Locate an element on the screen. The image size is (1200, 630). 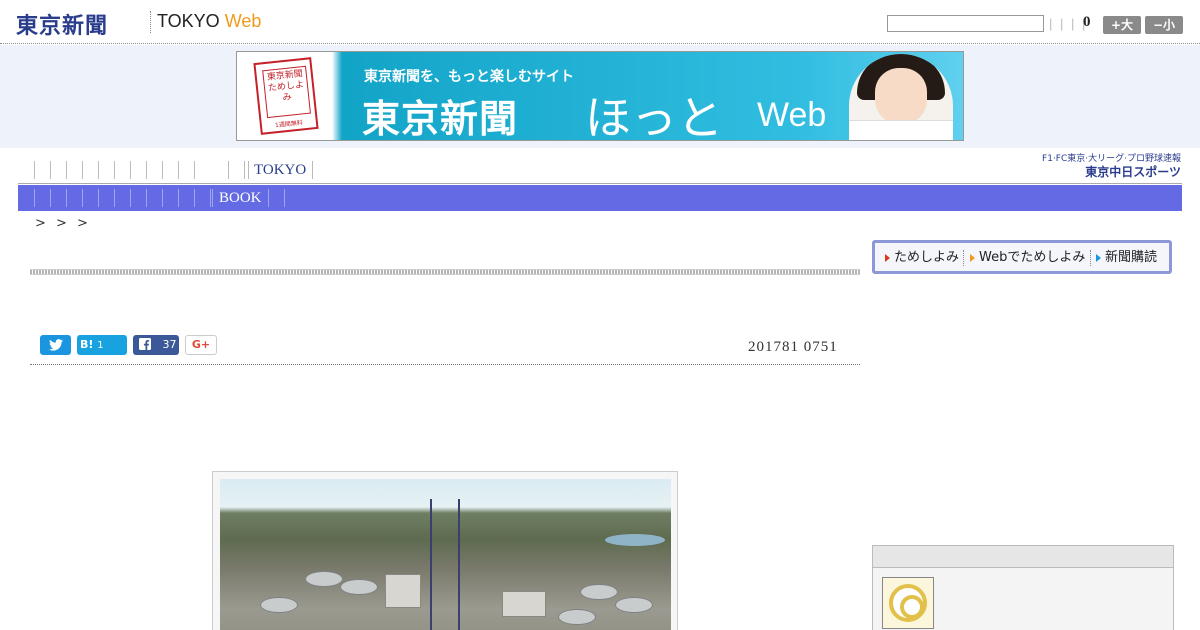
sidebar-widget-header is located at coordinates (1023, 557).